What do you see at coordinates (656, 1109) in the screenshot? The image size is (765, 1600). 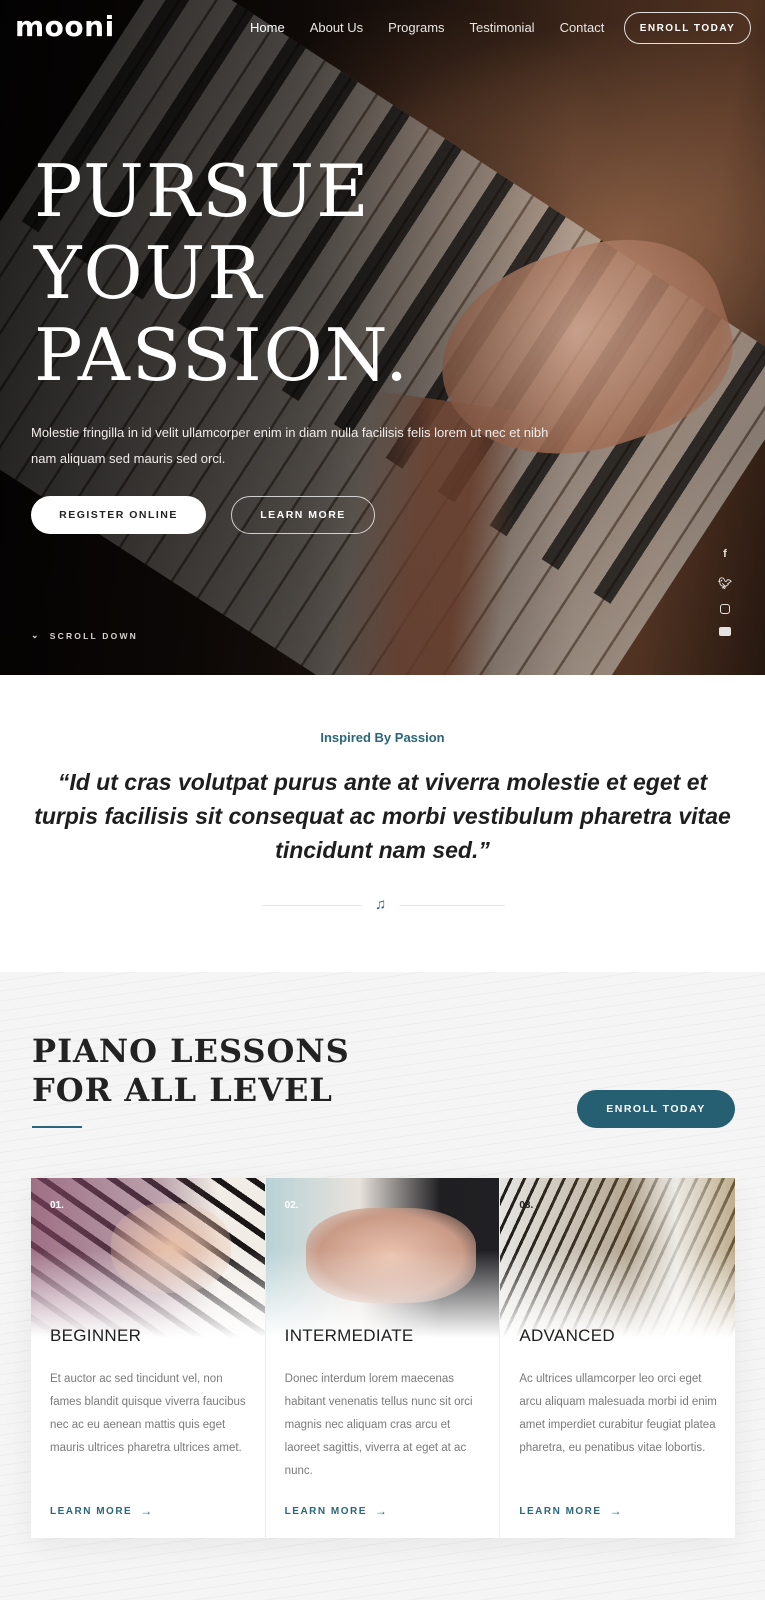 I see `lessons-enroll-button: ENROLL TODAY` at bounding box center [656, 1109].